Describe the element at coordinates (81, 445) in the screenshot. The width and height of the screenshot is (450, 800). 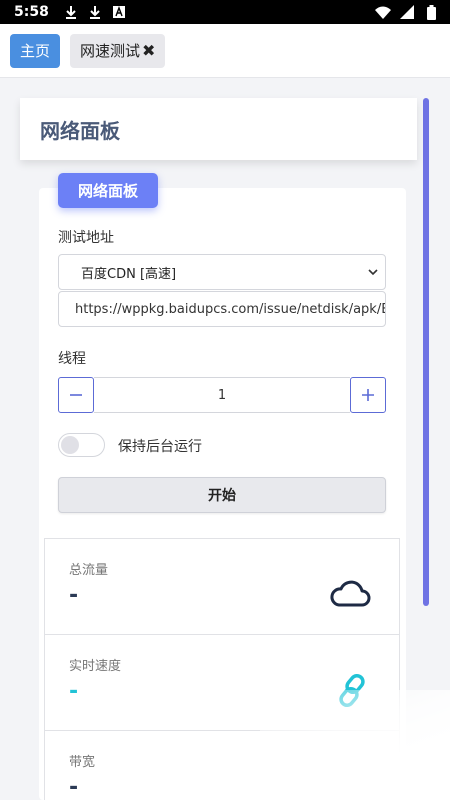
I see `background-toggle` at that location.